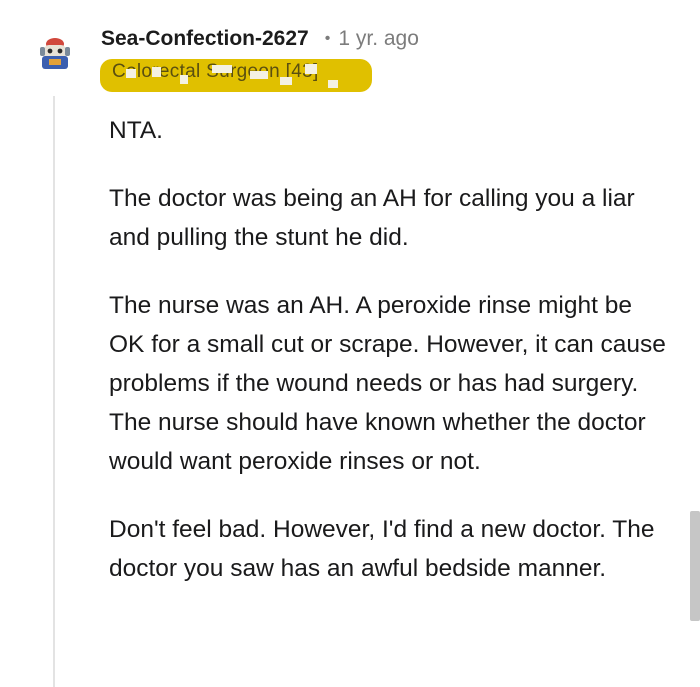  I want to click on scrollbar-thumb, so click(695, 566).